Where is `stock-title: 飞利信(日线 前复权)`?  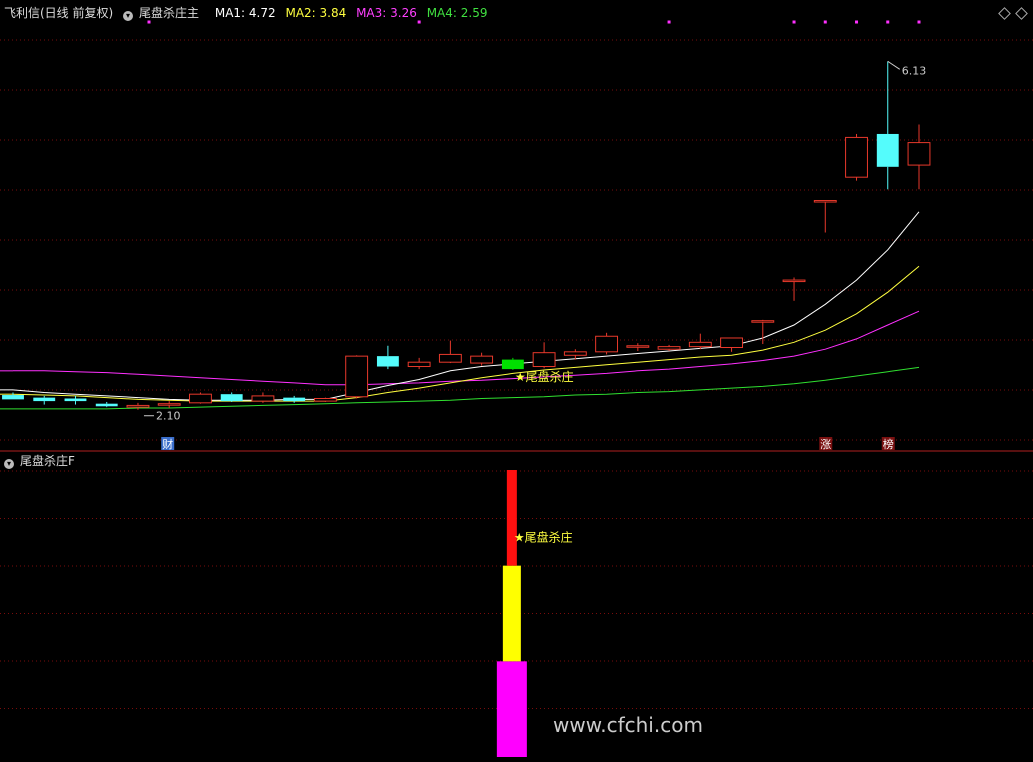
stock-title: 飞利信(日线 前复权) is located at coordinates (58, 13).